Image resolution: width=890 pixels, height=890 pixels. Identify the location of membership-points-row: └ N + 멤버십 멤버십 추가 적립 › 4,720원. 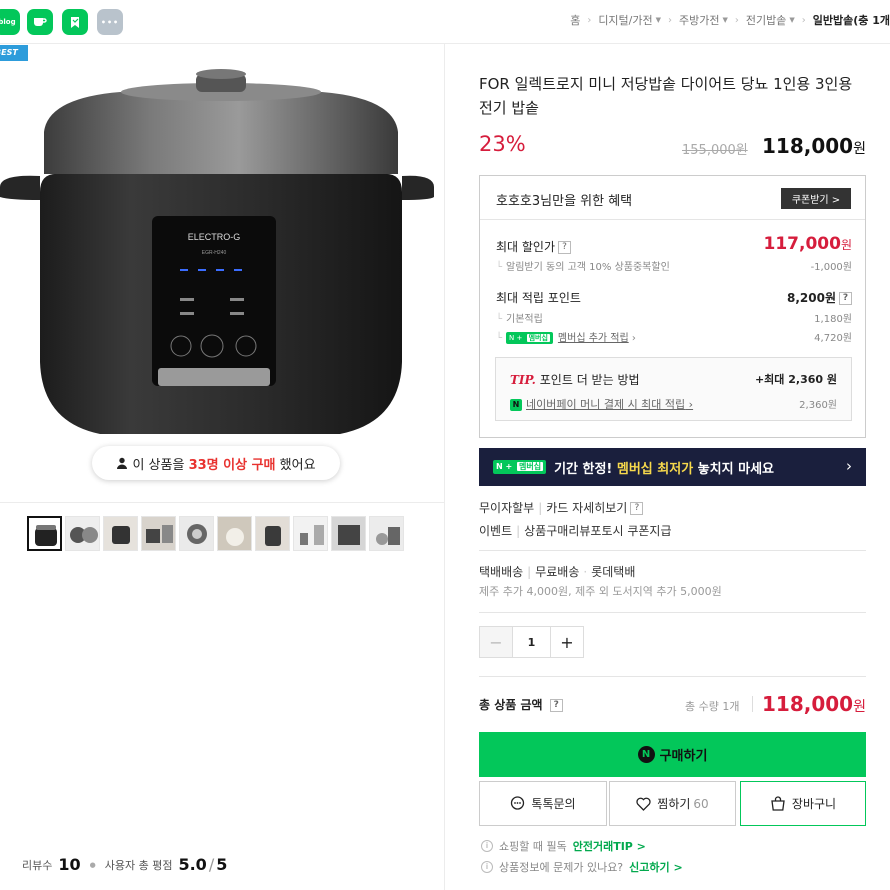
(674, 336).